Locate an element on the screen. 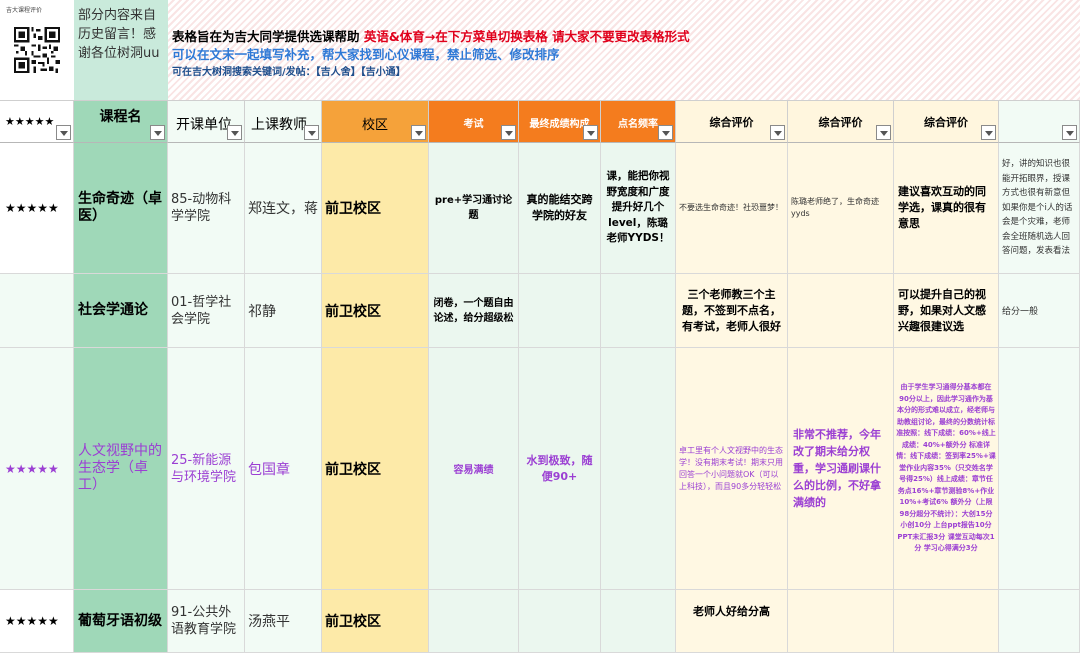  header-extra is located at coordinates (1039, 122).